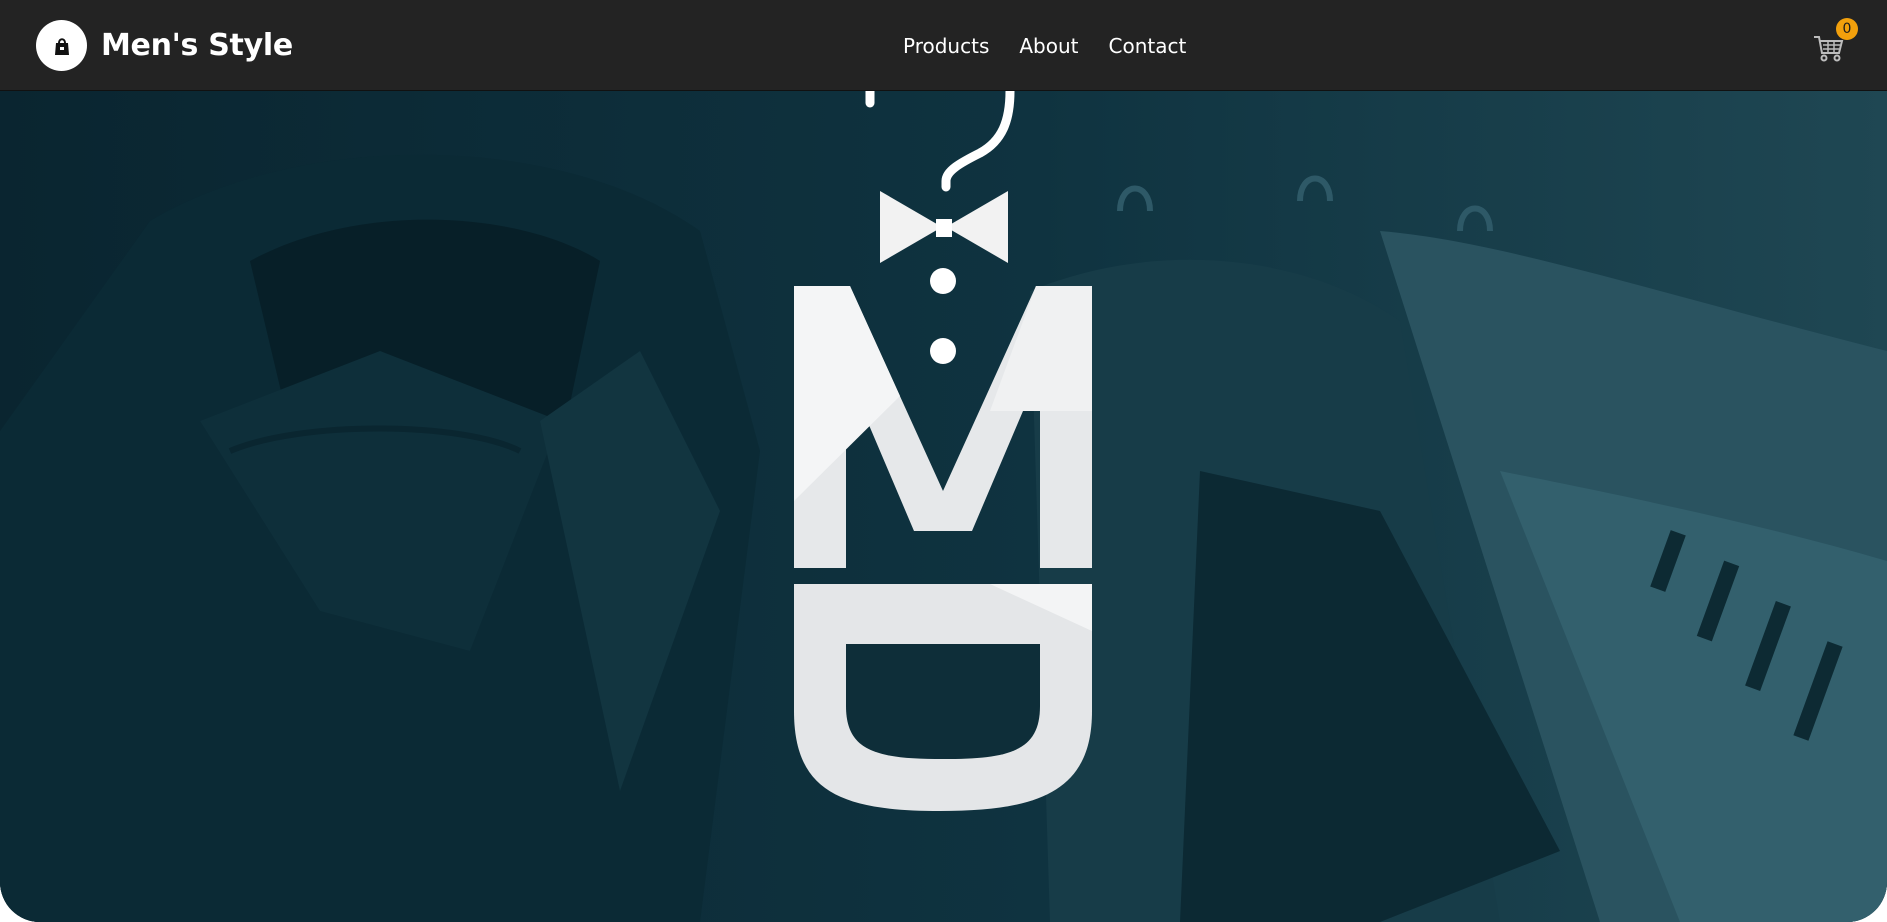 This screenshot has height=922, width=1887. I want to click on shopping-bag-icon, so click(61, 46).